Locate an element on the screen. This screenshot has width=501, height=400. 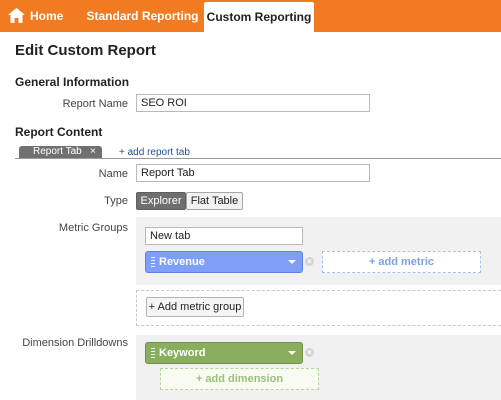
nav-tab-standard-reporting: Standard Reporting is located at coordinates (142, 16).